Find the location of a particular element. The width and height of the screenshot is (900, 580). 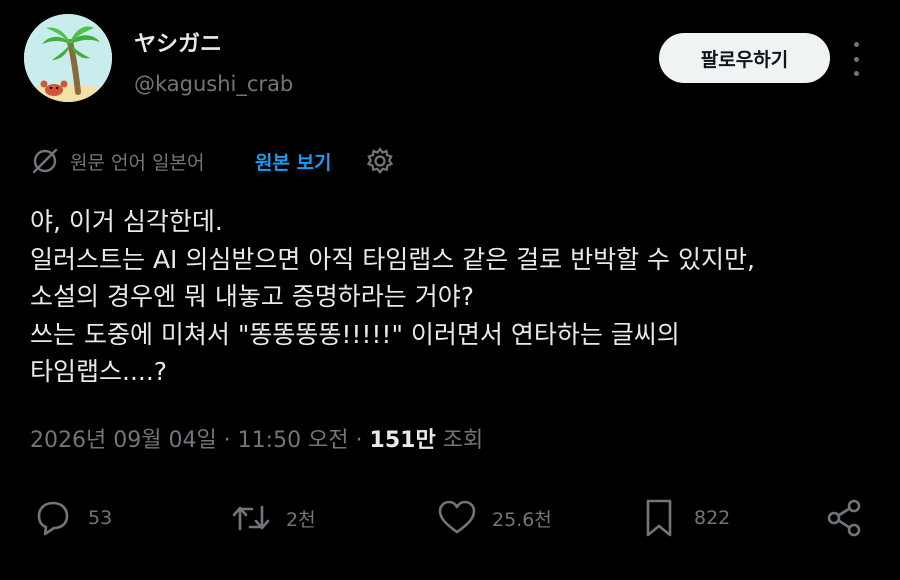

share-icon is located at coordinates (844, 518).